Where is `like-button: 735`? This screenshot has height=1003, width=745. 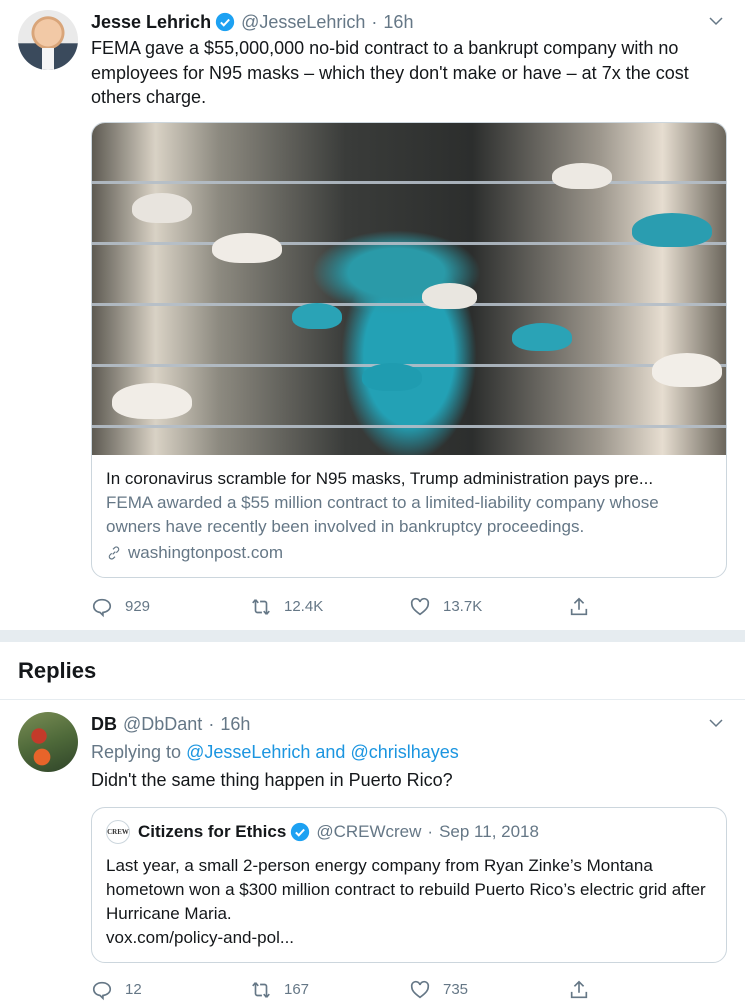 like-button: 735 is located at coordinates (488, 990).